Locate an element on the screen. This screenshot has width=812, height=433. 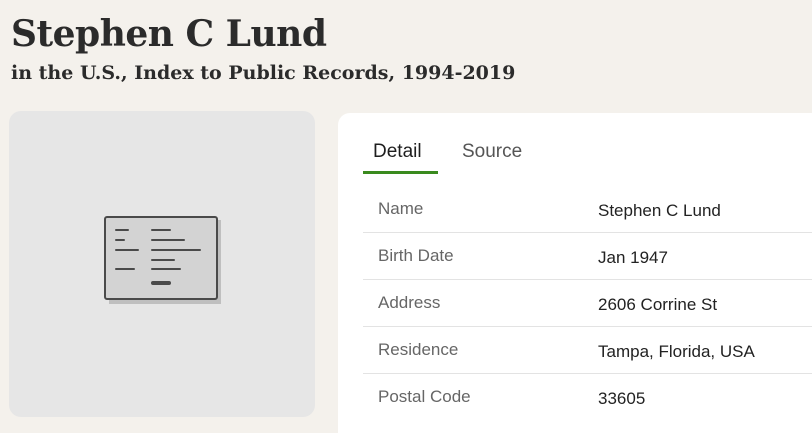
tab-source: Source is located at coordinates (492, 157).